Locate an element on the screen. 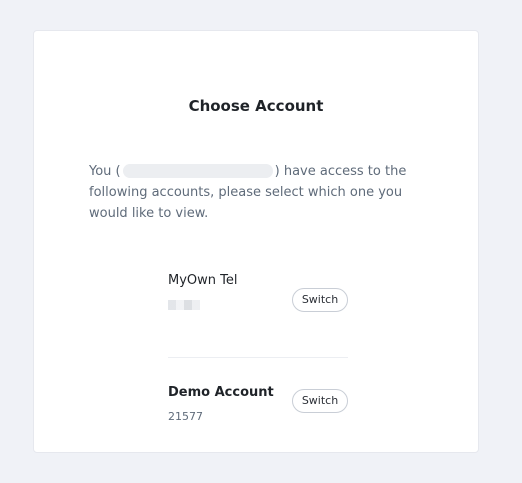 Image resolution: width=522 pixels, height=483 pixels. account-item: MyOwn Tel Switch is located at coordinates (258, 307).